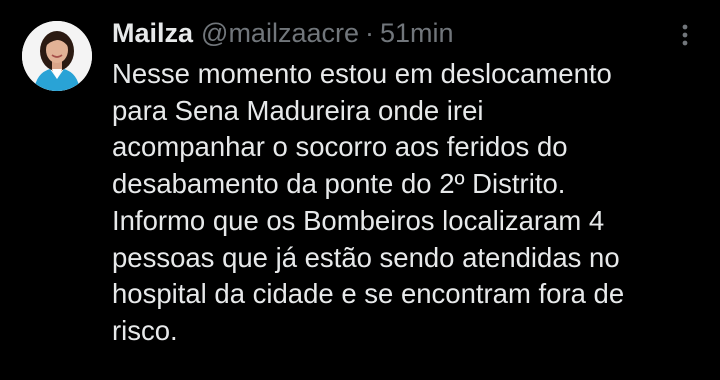 The image size is (720, 380). I want to click on profile-photo-icon, so click(57, 56).